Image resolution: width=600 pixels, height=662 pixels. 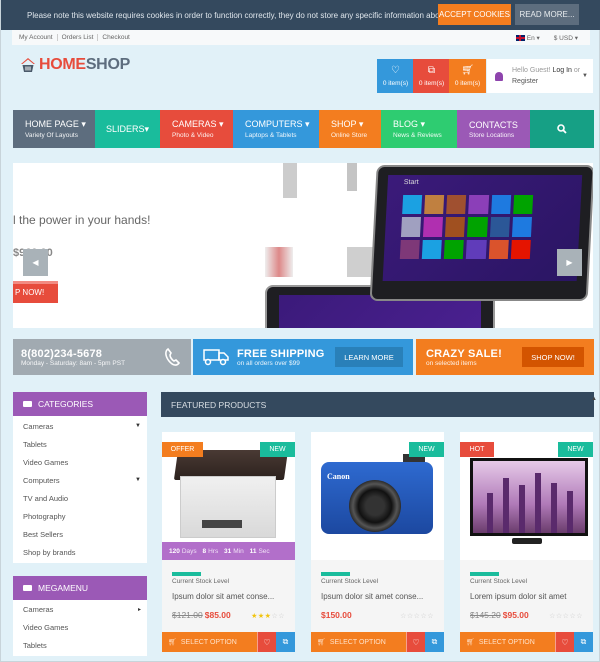 I want to click on slider-next-button: ▶, so click(x=569, y=262).